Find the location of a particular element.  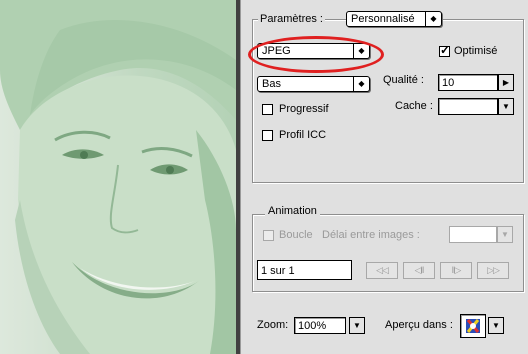

blur-input is located at coordinates (468, 106).